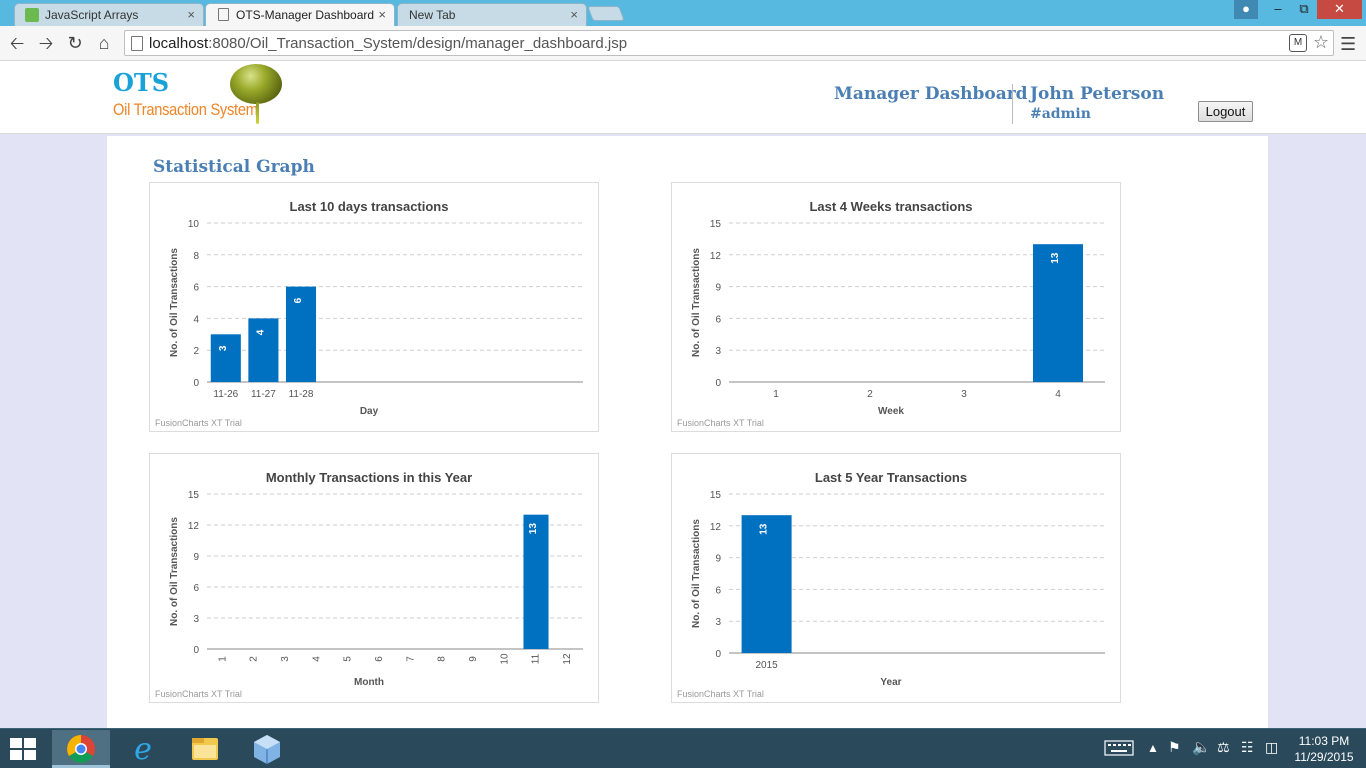 The width and height of the screenshot is (1366, 768). I want to click on virtualbox-icon, so click(267, 749).